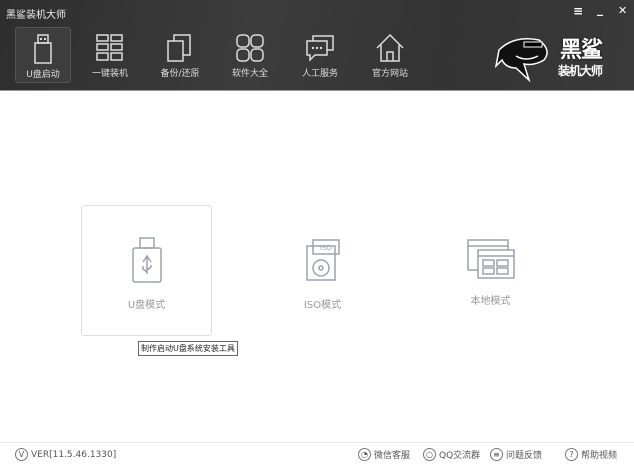  What do you see at coordinates (600, 9) in the screenshot?
I see `minimize-button: _` at bounding box center [600, 9].